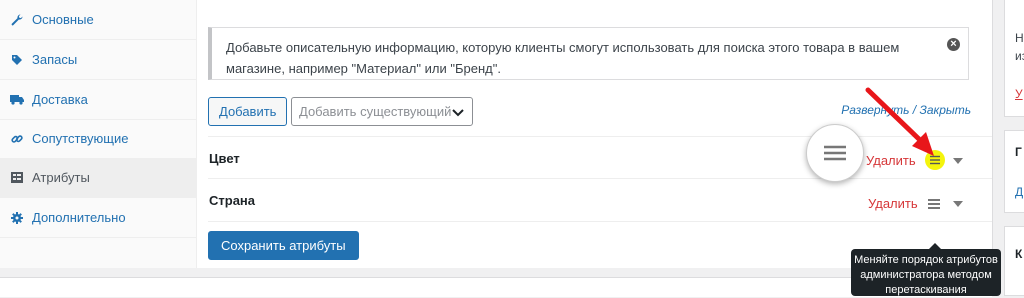 Image resolution: width=1024 pixels, height=298 pixels. I want to click on tooltip-pointer, so click(935, 246).